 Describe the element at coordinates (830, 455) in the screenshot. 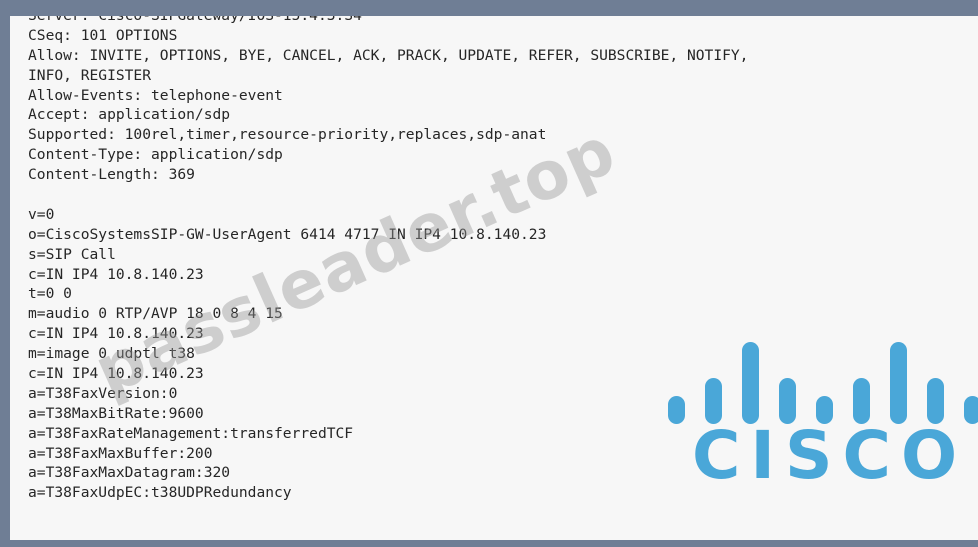

I see `cisco-wordmark: CISCO` at that location.